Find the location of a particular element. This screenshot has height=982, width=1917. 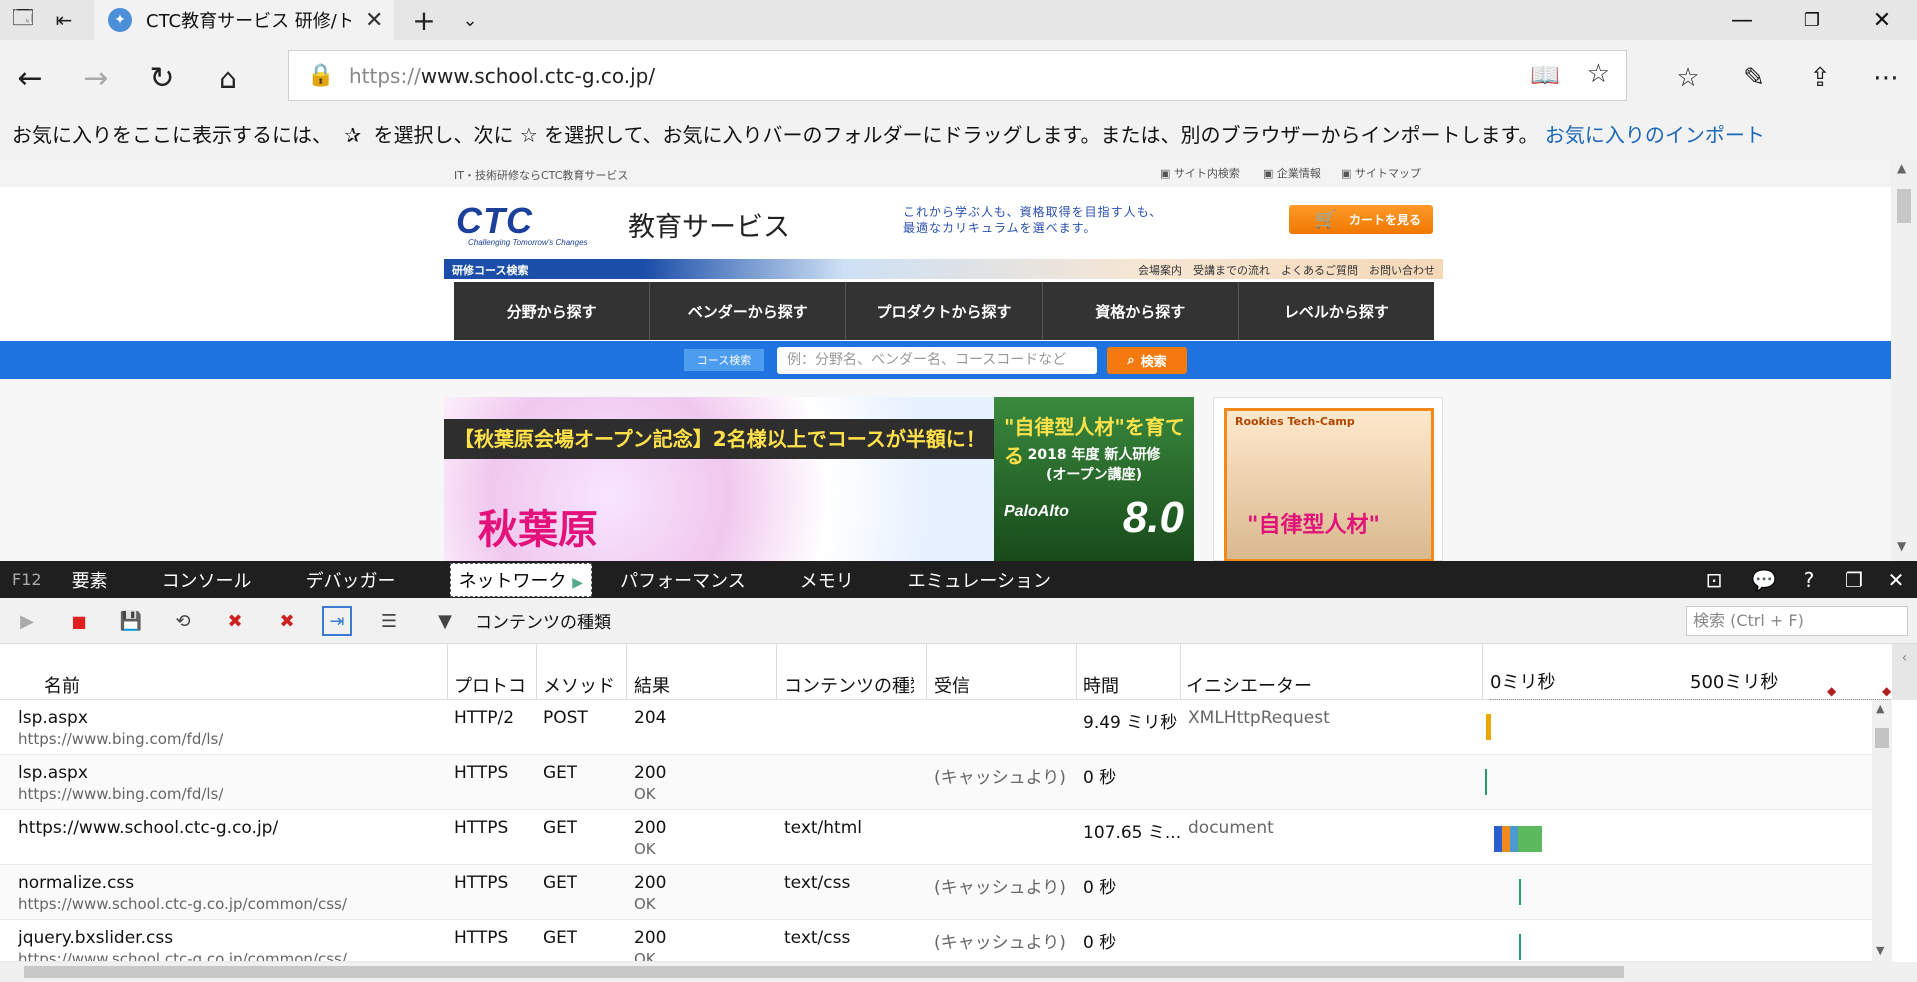

undock-icon: ❐ is located at coordinates (1854, 579).